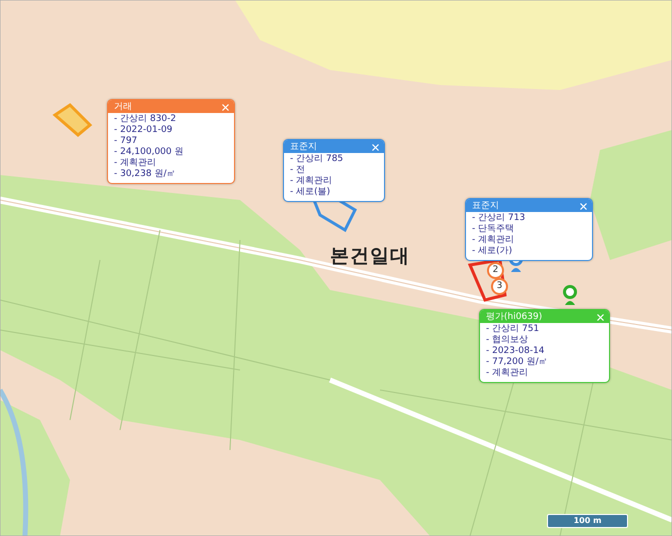 This screenshot has width=672, height=536. Describe the element at coordinates (146, 119) in the screenshot. I see `popup-line: - 간상리 830-2` at that location.